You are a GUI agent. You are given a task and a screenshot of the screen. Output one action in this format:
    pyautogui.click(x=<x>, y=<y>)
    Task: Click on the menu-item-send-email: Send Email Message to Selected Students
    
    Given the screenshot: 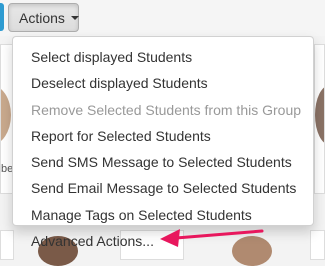 What is the action you would take?
    pyautogui.click(x=163, y=188)
    